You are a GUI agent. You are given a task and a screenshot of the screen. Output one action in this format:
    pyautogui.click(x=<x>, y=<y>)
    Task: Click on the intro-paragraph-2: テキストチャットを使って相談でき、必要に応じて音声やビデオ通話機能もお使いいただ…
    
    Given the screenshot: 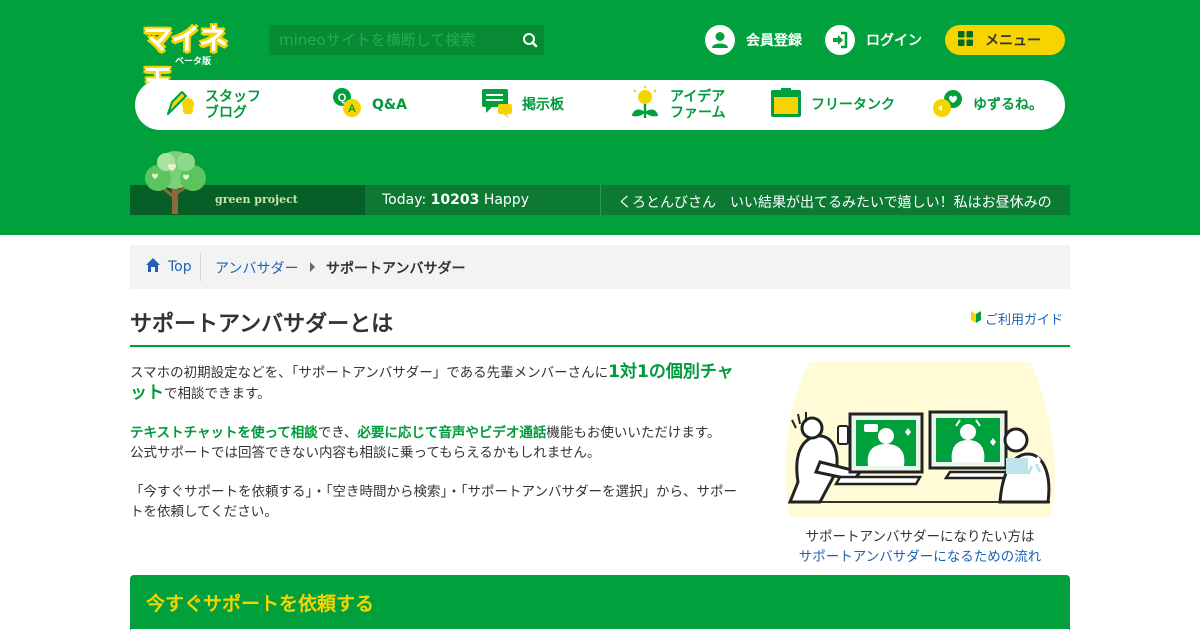 What is the action you would take?
    pyautogui.click(x=440, y=443)
    